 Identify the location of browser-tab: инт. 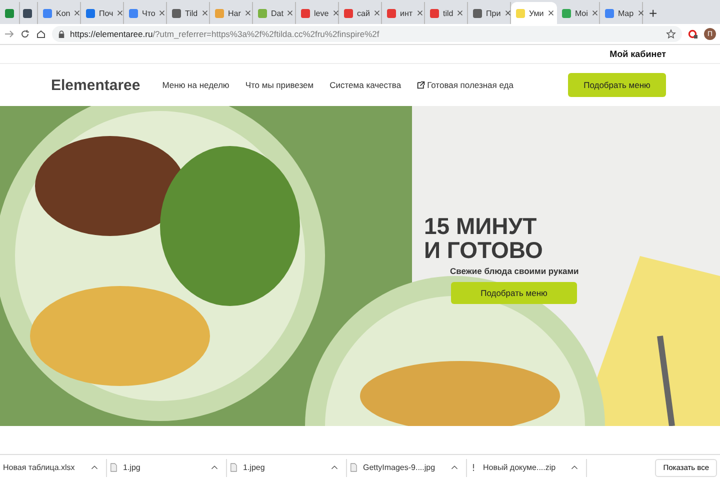
(403, 13).